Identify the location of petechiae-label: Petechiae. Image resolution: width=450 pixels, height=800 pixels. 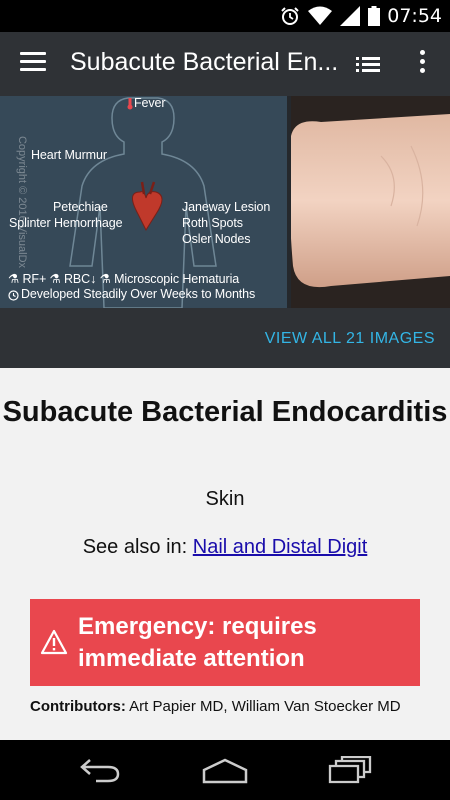
(80, 207).